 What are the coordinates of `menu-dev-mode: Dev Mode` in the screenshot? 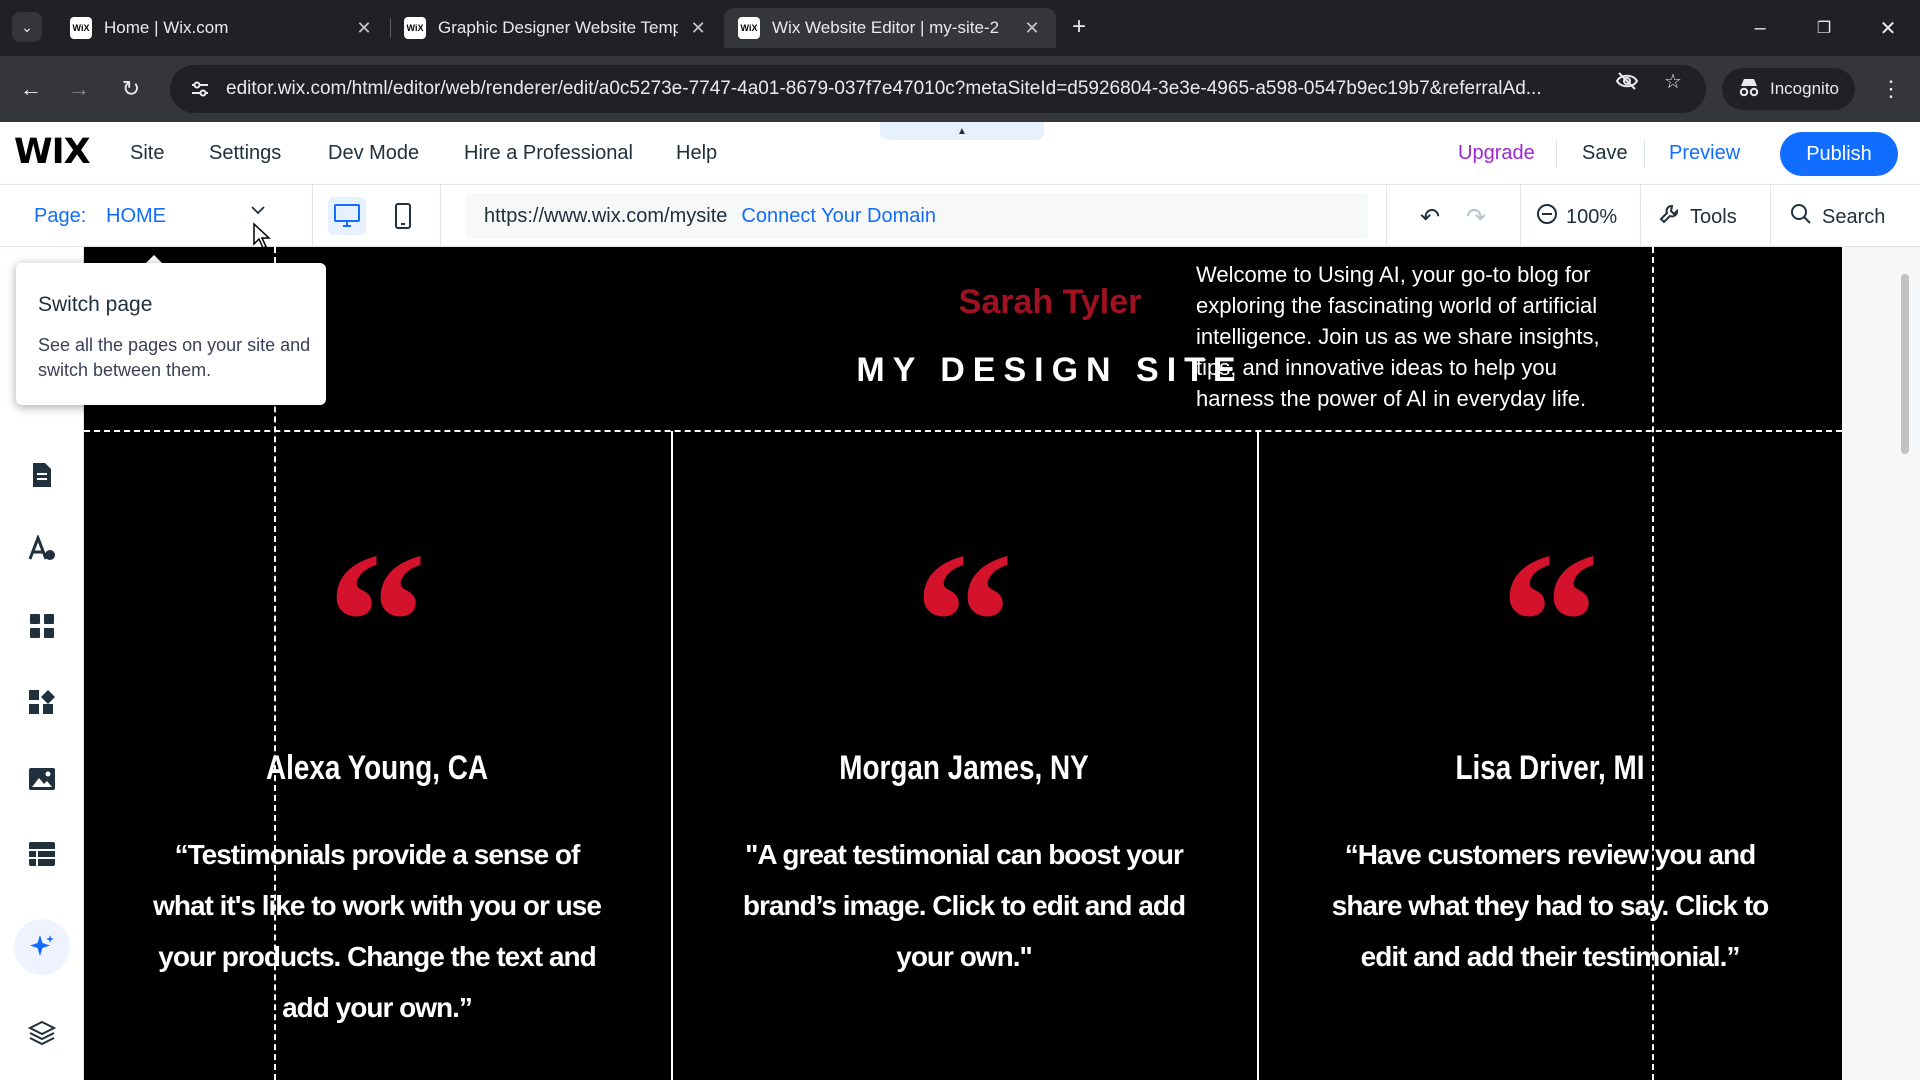 It's located at (373, 153).